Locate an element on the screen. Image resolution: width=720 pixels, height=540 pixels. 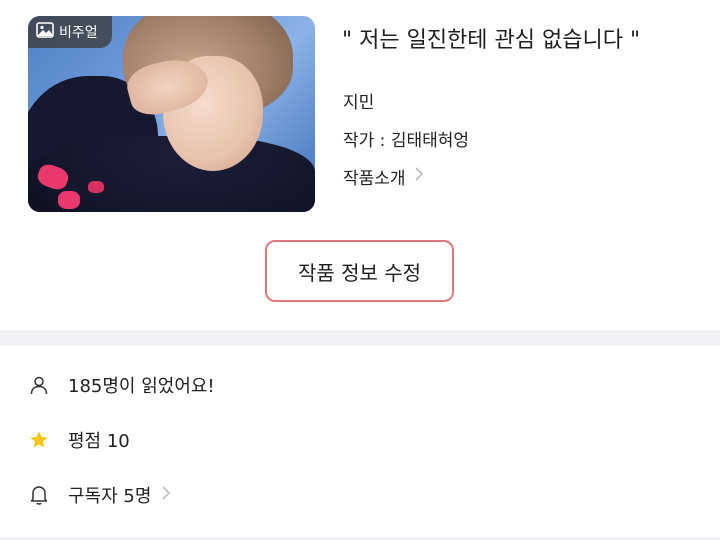
section-divider is located at coordinates (360, 338).